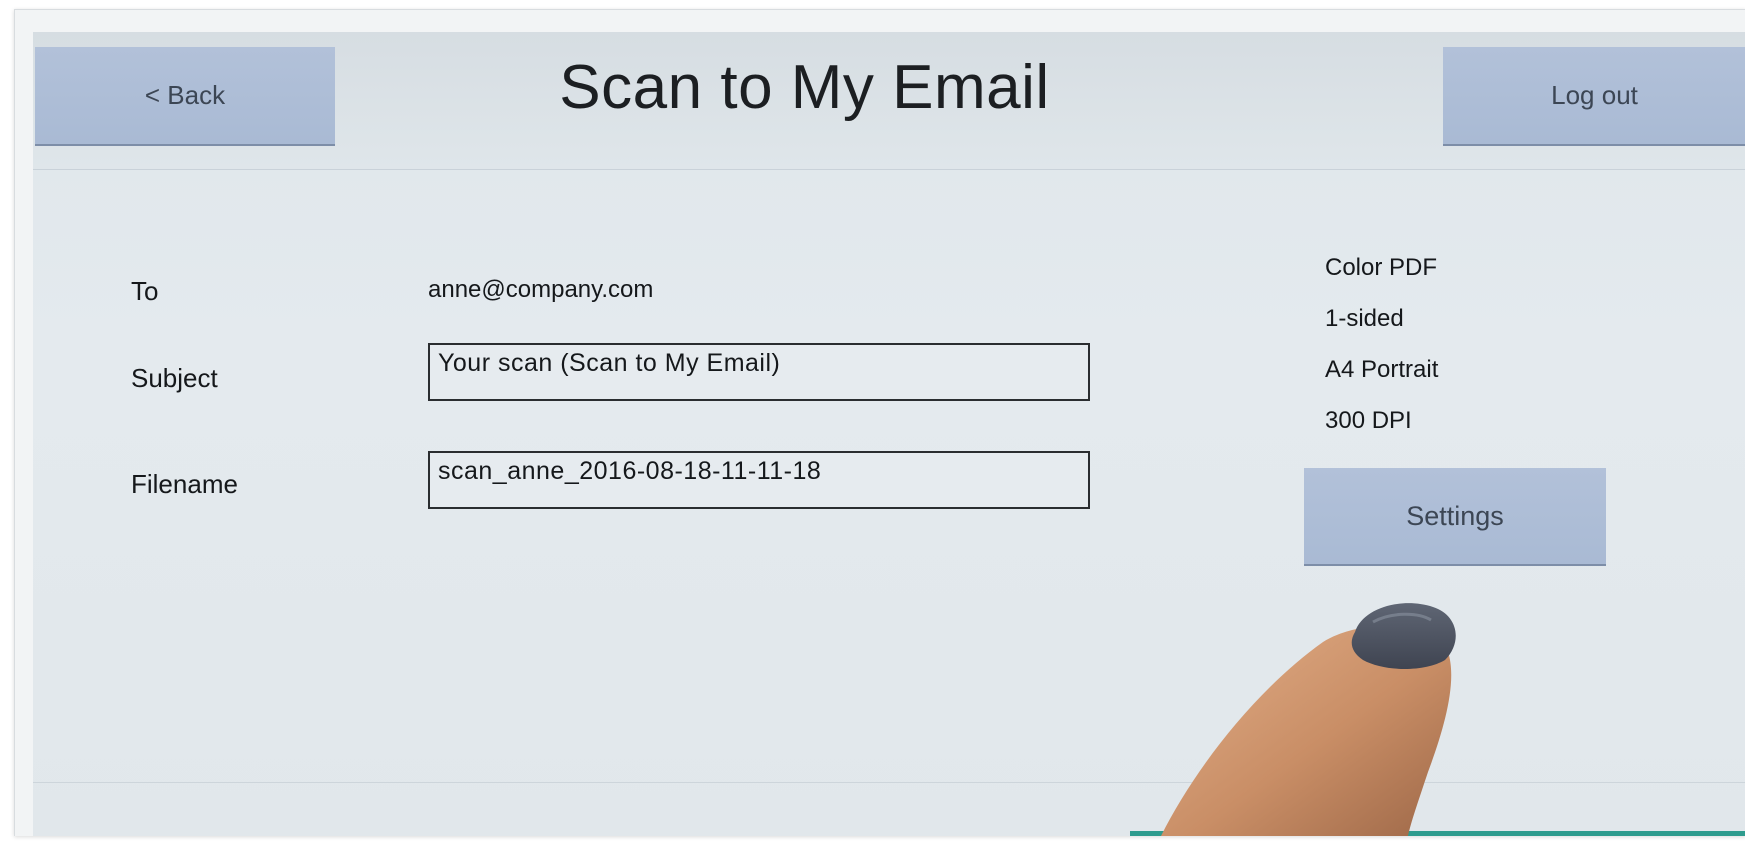 This screenshot has width=1745, height=844. I want to click on footer-divider, so click(889, 782).